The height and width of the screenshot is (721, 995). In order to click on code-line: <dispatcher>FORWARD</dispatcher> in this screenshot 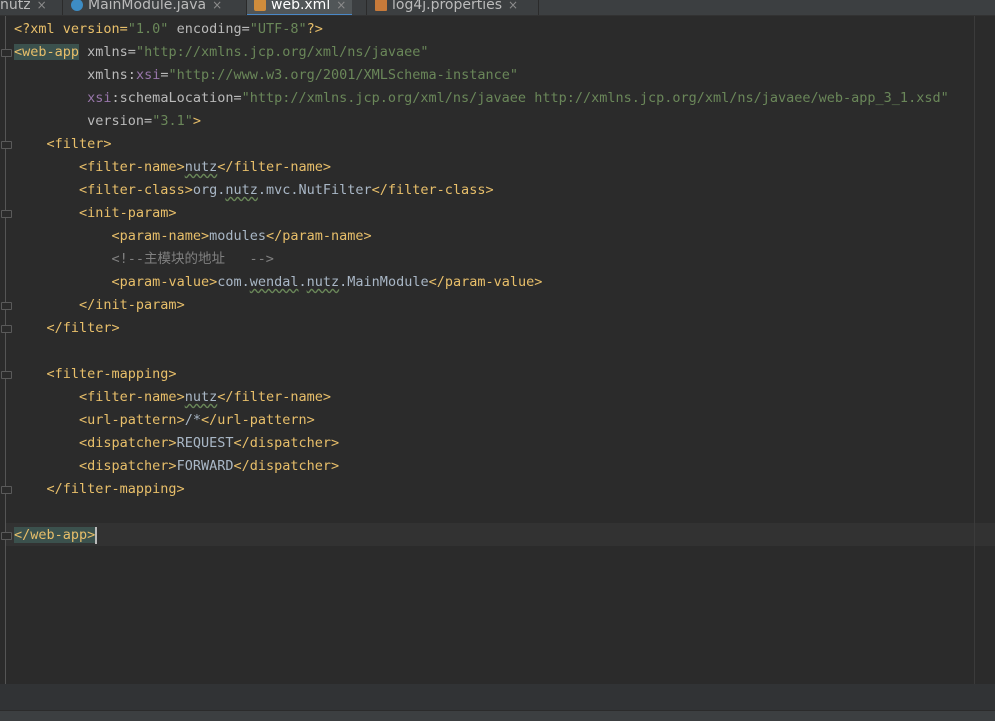, I will do `click(209, 466)`.